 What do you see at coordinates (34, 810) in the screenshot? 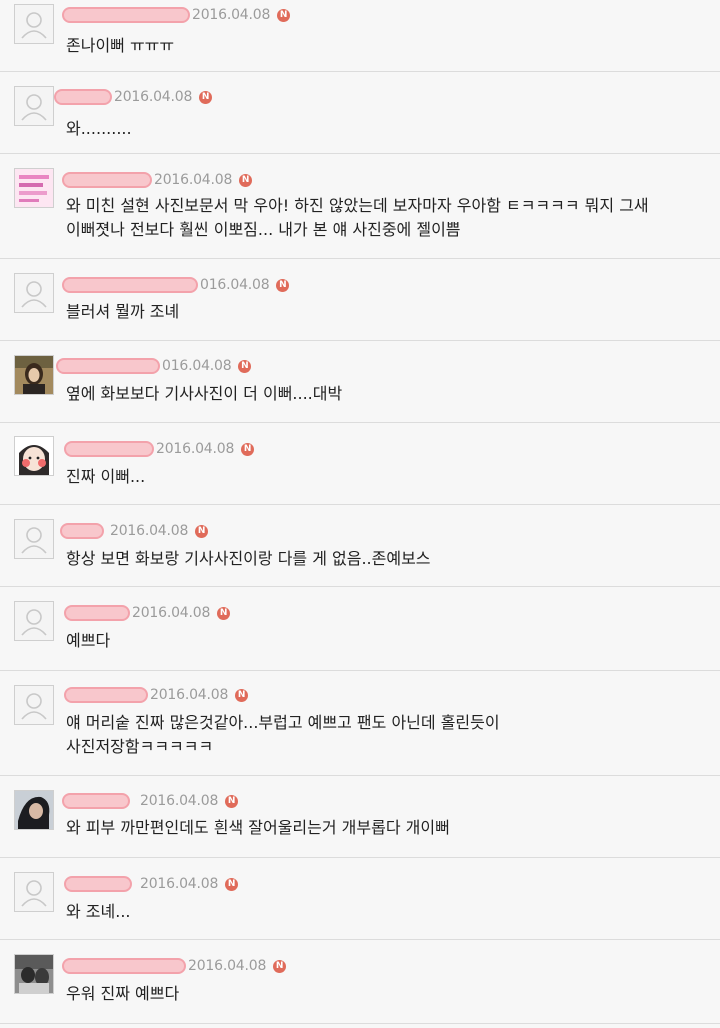
I see `photo-avatar-dark-icon` at bounding box center [34, 810].